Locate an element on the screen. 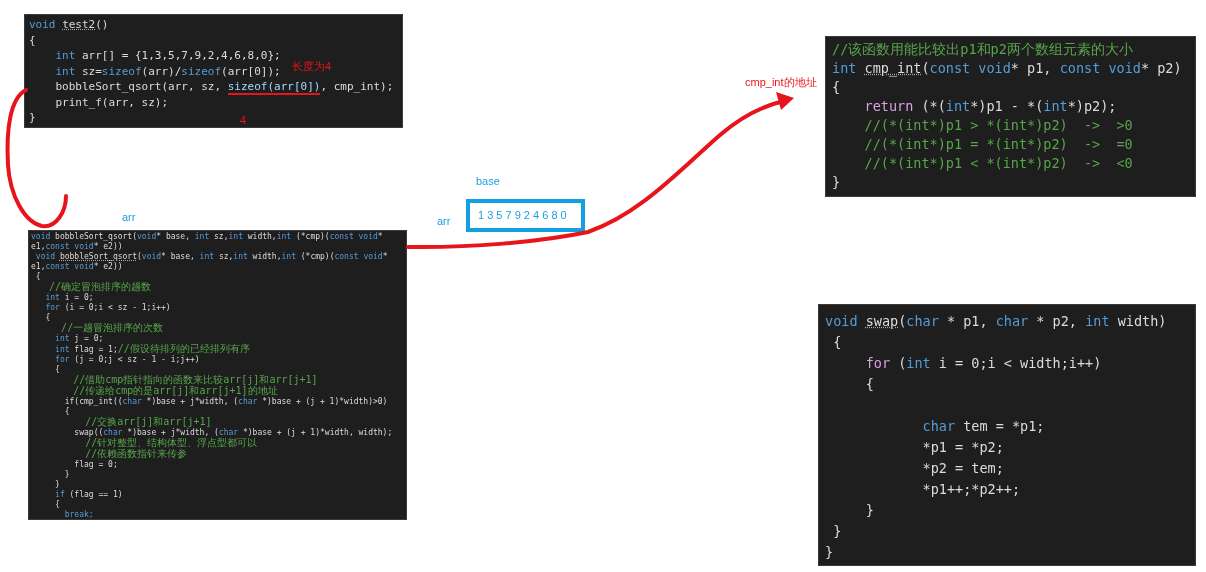 This screenshot has height=572, width=1206. code-line: if (flag == 1) is located at coordinates (88, 495).